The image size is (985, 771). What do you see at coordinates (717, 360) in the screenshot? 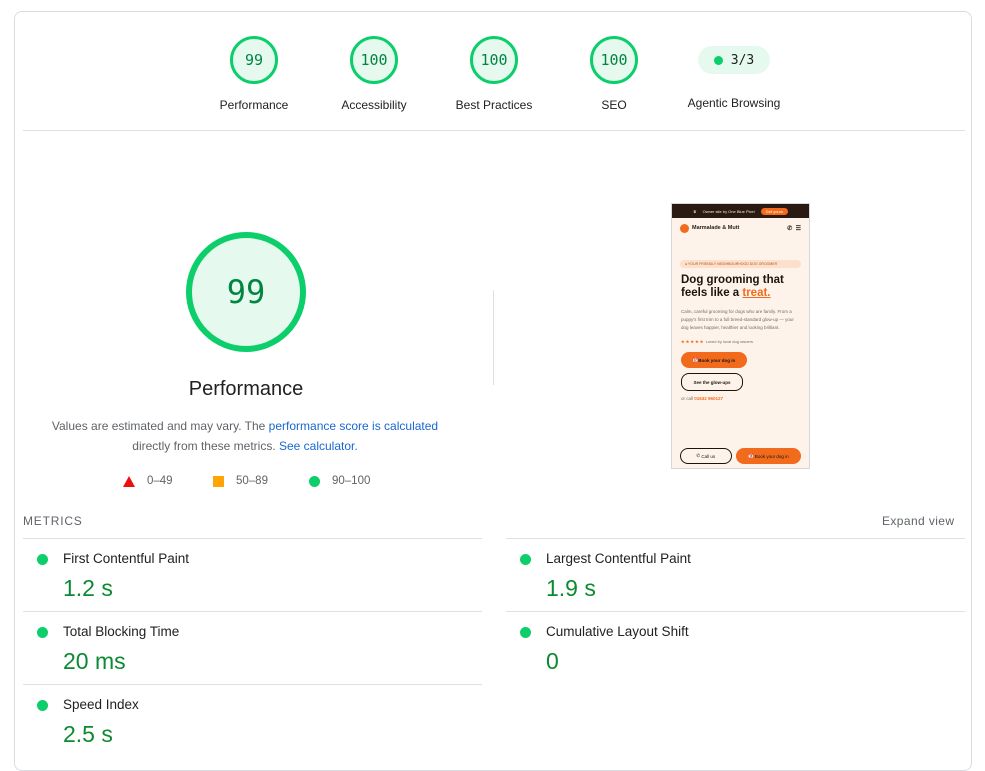
I see `book-label: Book your dog in` at bounding box center [717, 360].